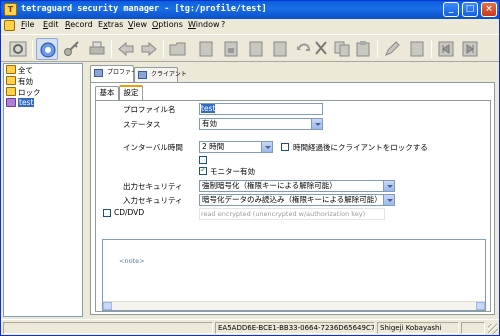 The image size is (500, 336). Describe the element at coordinates (108, 328) in the screenshot. I see `status-pane` at that location.